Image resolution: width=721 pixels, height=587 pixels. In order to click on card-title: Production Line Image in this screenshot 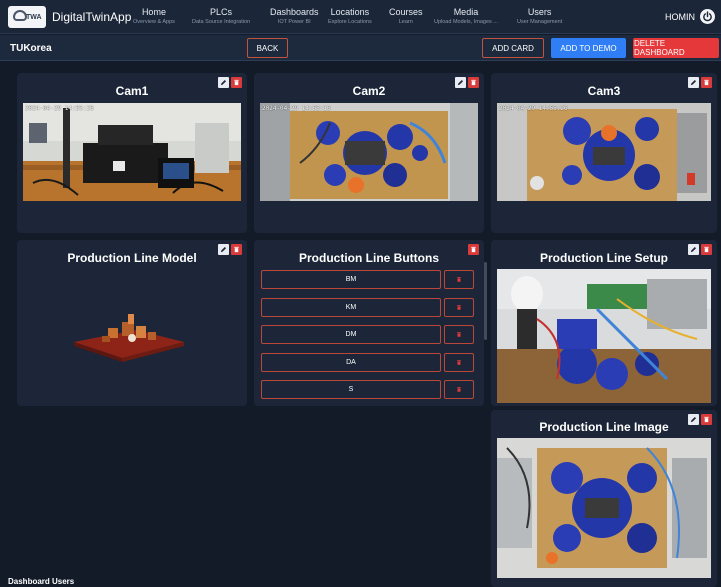, I will do `click(604, 427)`.